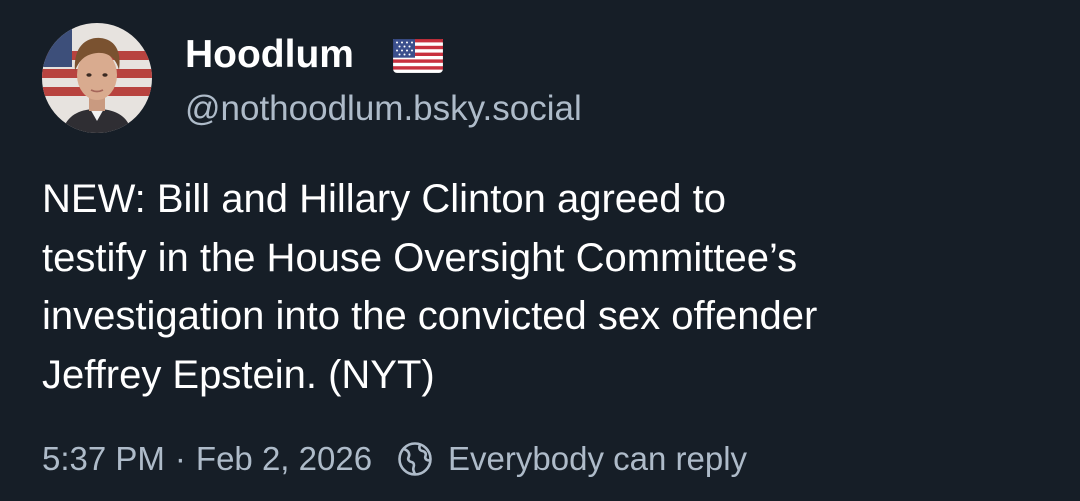 The width and height of the screenshot is (1080, 501). What do you see at coordinates (383, 109) in the screenshot?
I see `author-handle: @nothoodlum.bsky.social` at bounding box center [383, 109].